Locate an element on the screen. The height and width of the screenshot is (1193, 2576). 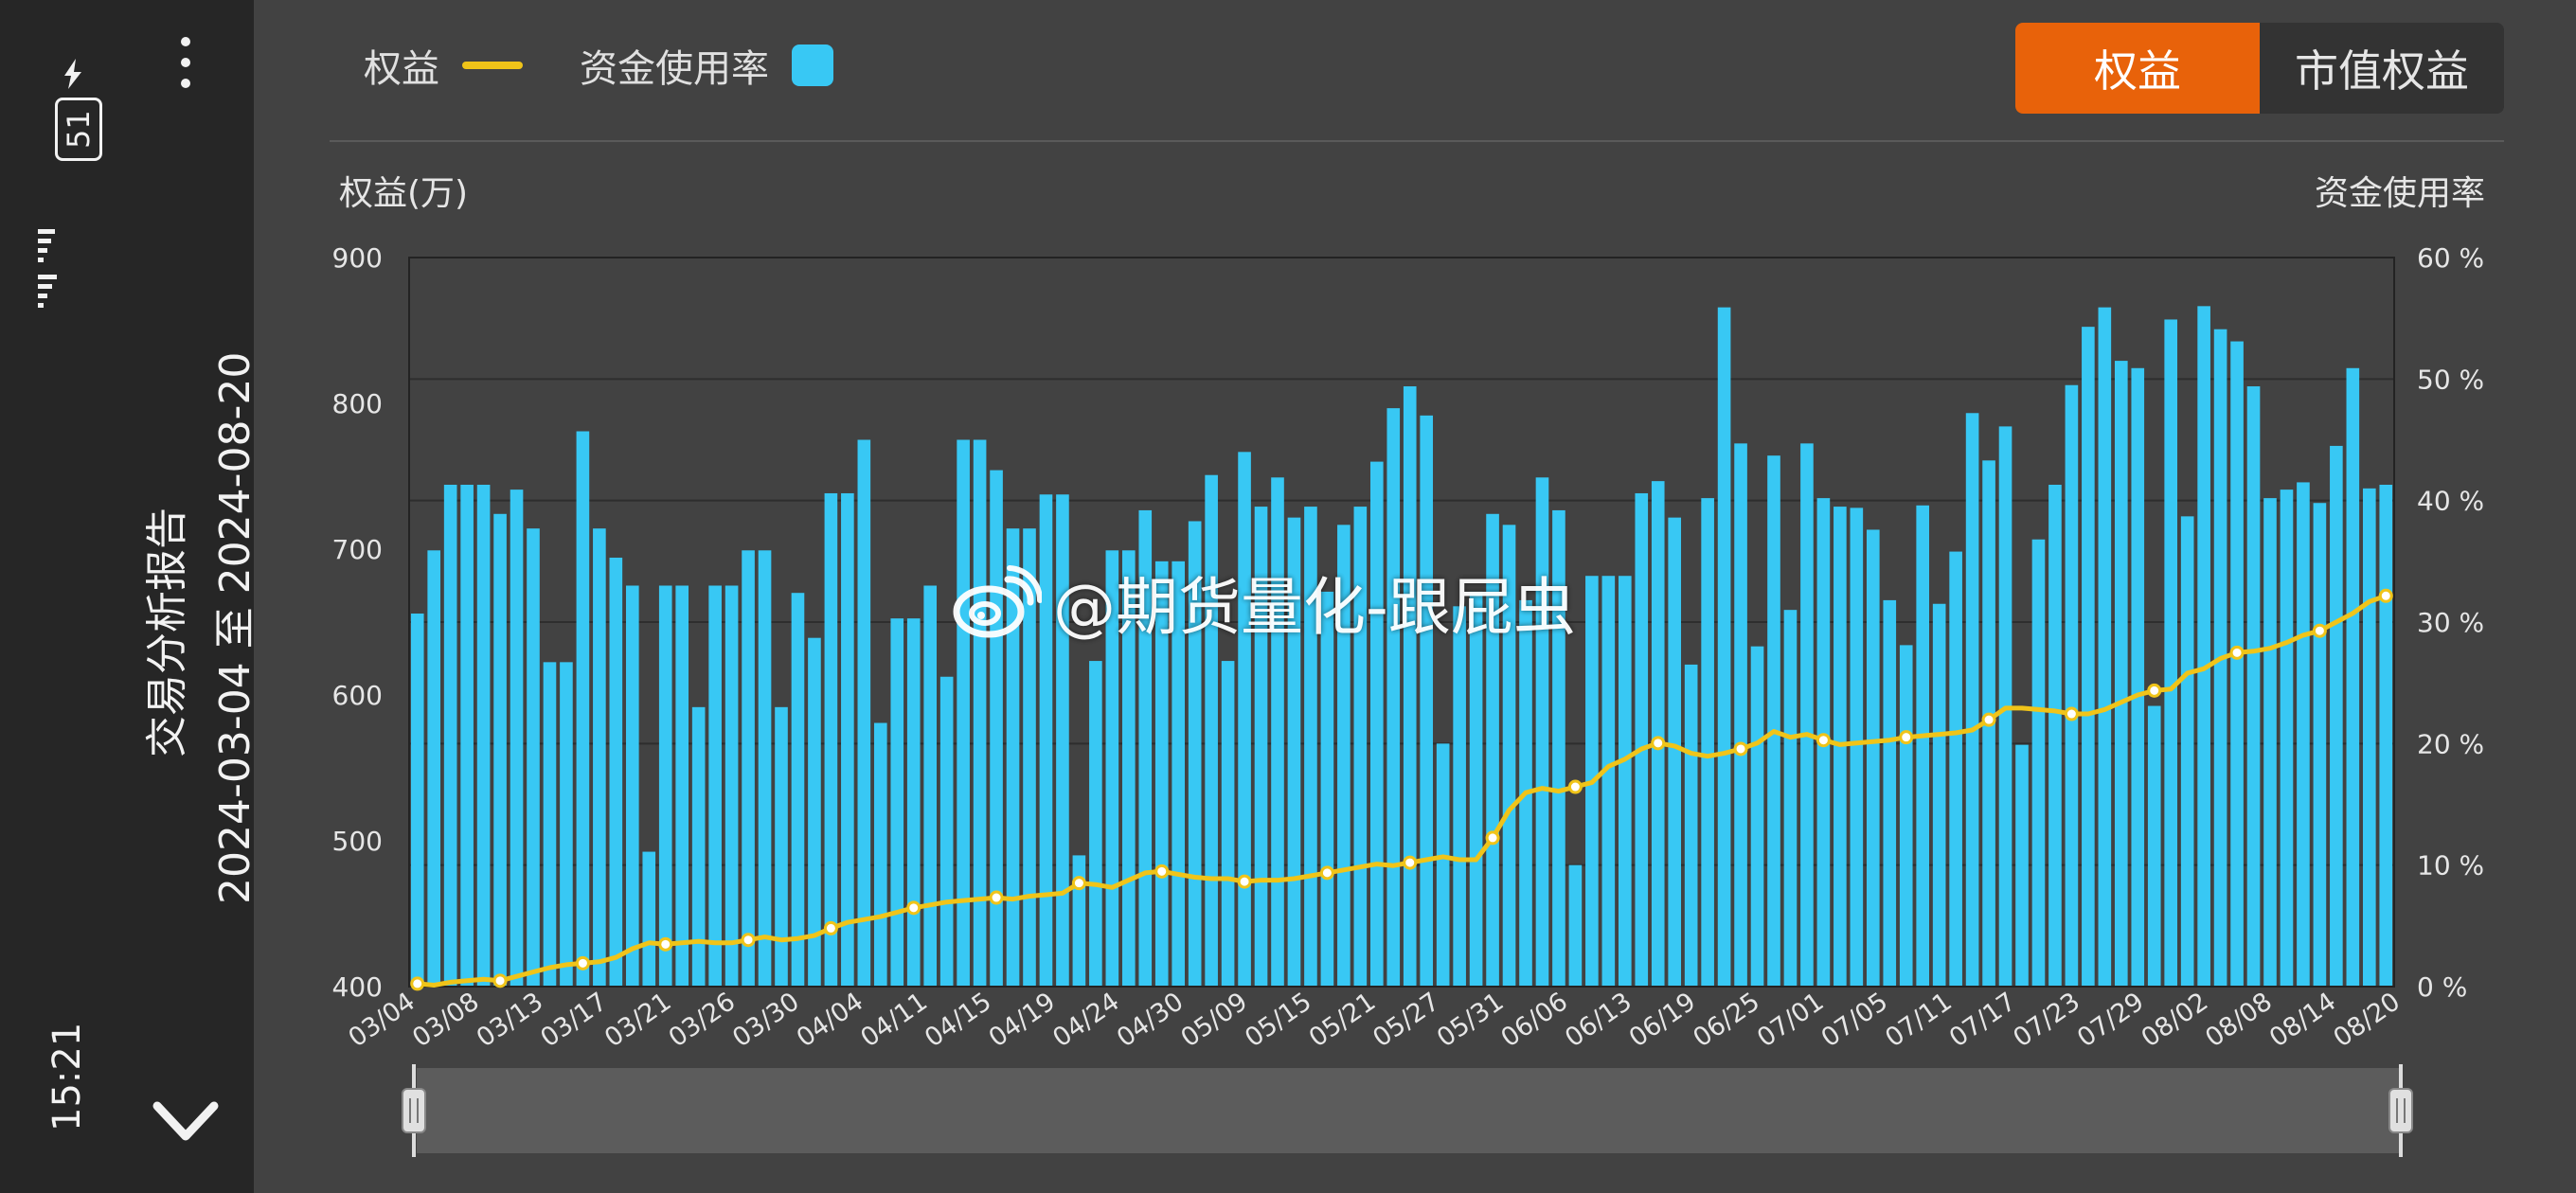
x-axis-tick: 06/13 is located at coordinates (1598, 1020).